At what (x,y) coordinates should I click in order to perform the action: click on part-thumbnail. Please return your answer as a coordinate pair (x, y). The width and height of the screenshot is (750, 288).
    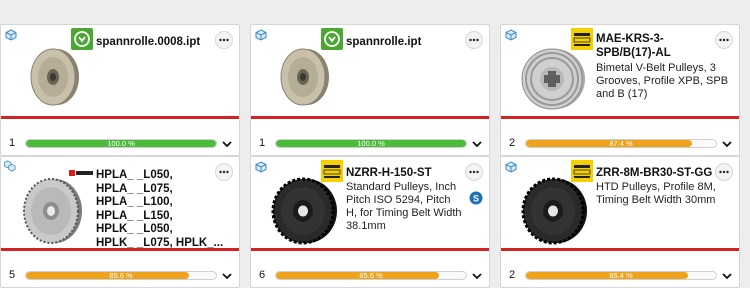
    Looking at the image, I should click on (54, 206).